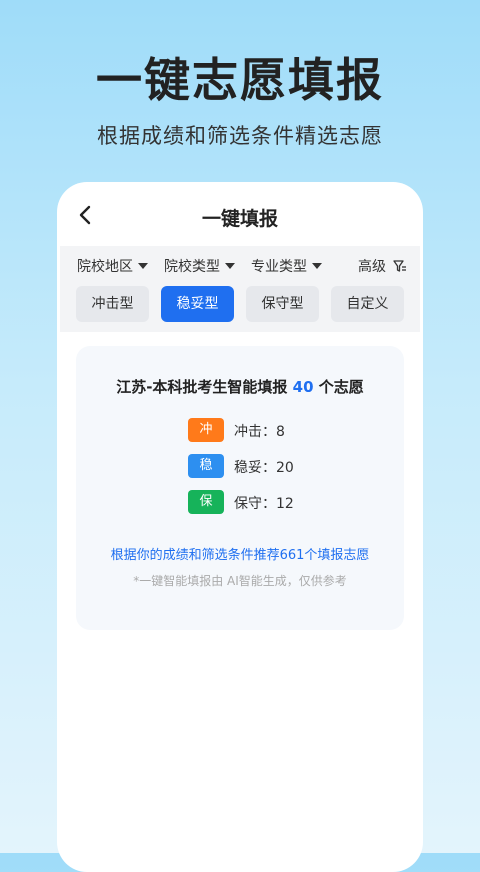  What do you see at coordinates (282, 304) in the screenshot?
I see `tab-conservative: 保守型` at bounding box center [282, 304].